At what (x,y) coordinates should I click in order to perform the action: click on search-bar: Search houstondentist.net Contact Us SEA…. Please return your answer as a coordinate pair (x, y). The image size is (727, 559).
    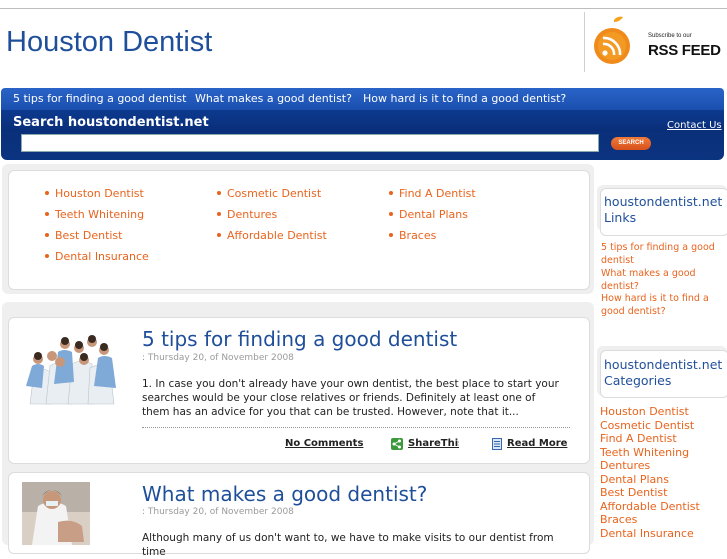
    Looking at the image, I should click on (362, 135).